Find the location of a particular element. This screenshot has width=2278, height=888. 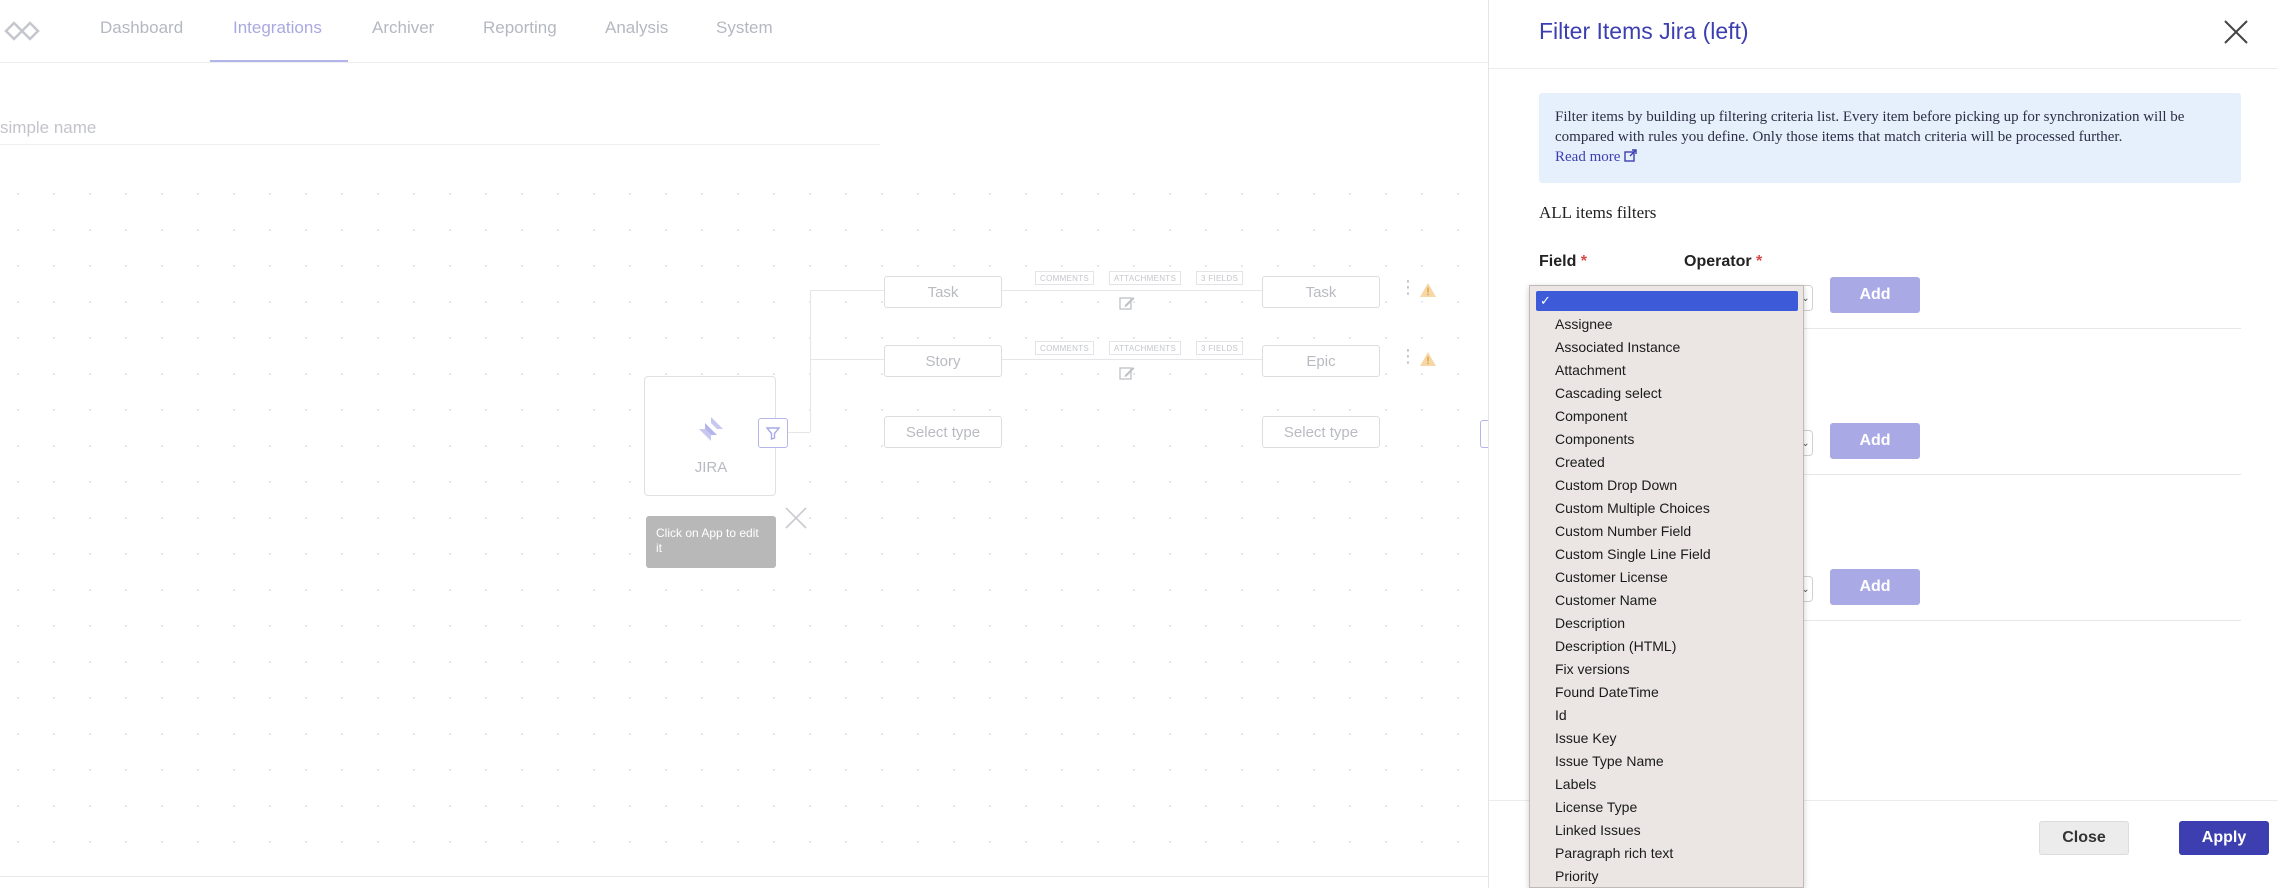

source-filter-button is located at coordinates (773, 433).